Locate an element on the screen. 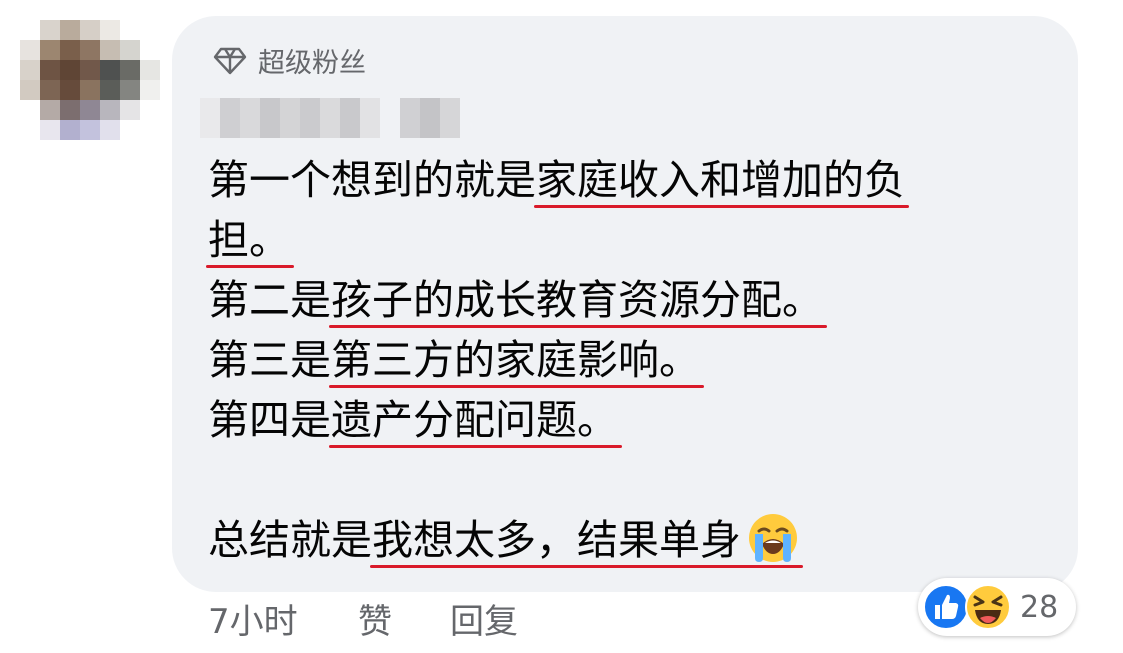  haha-reaction-icon is located at coordinates (988, 607).